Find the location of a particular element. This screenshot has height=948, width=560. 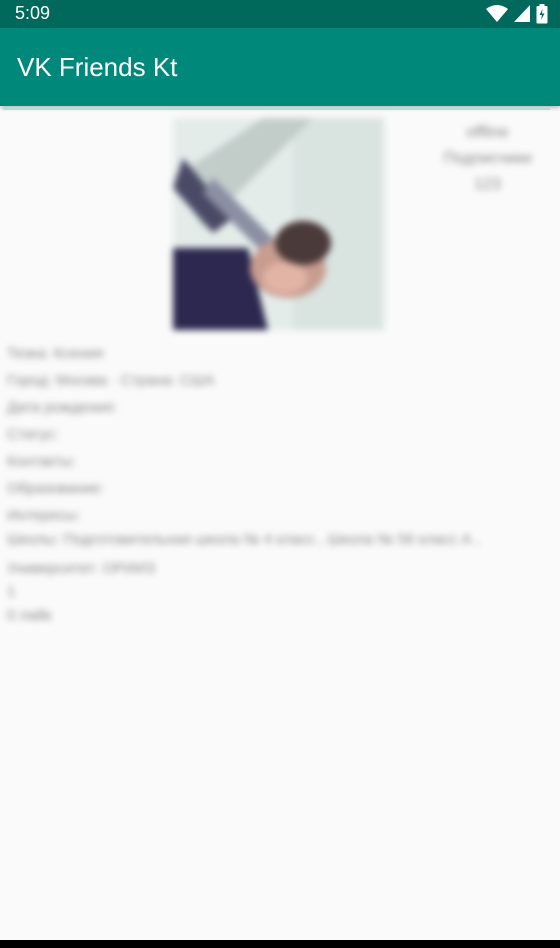

online-status: offline is located at coordinates (487, 132).